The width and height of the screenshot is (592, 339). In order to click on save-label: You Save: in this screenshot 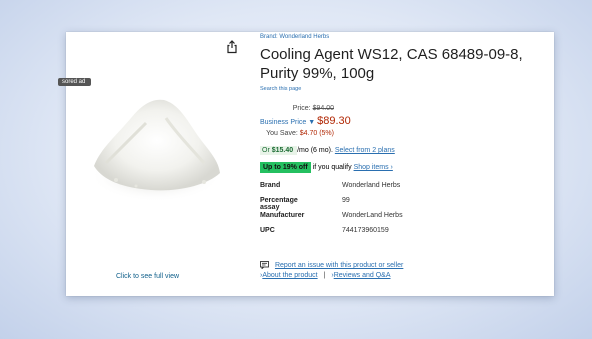, I will do `click(282, 133)`.